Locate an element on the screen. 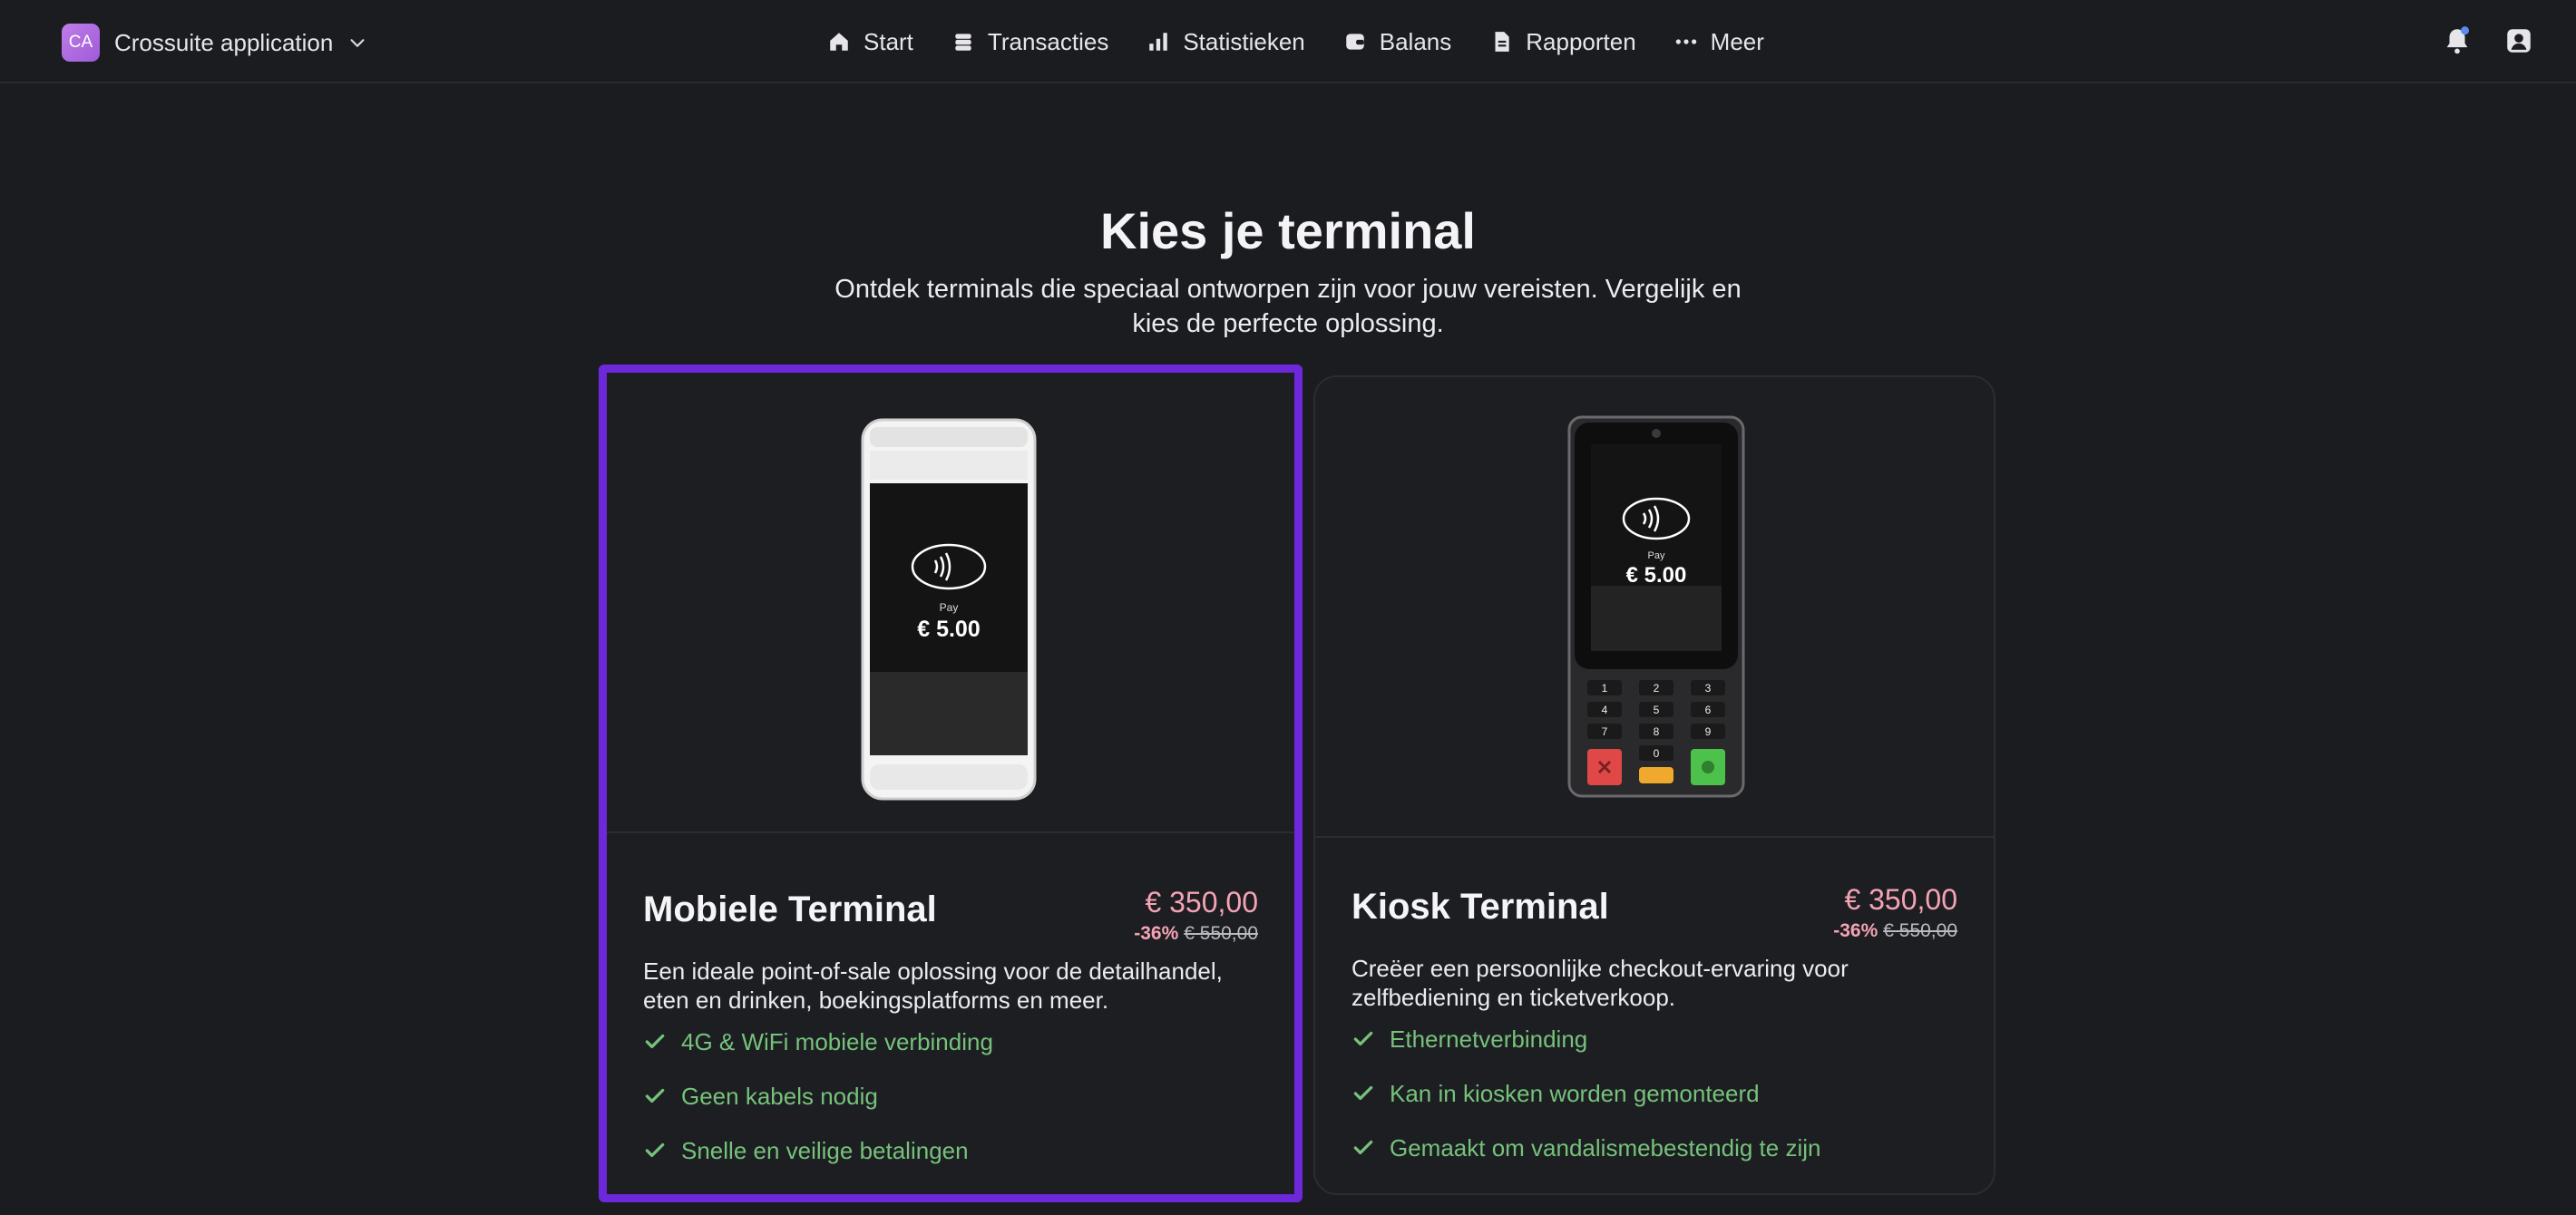  nav-label: Balans is located at coordinates (1415, 41).